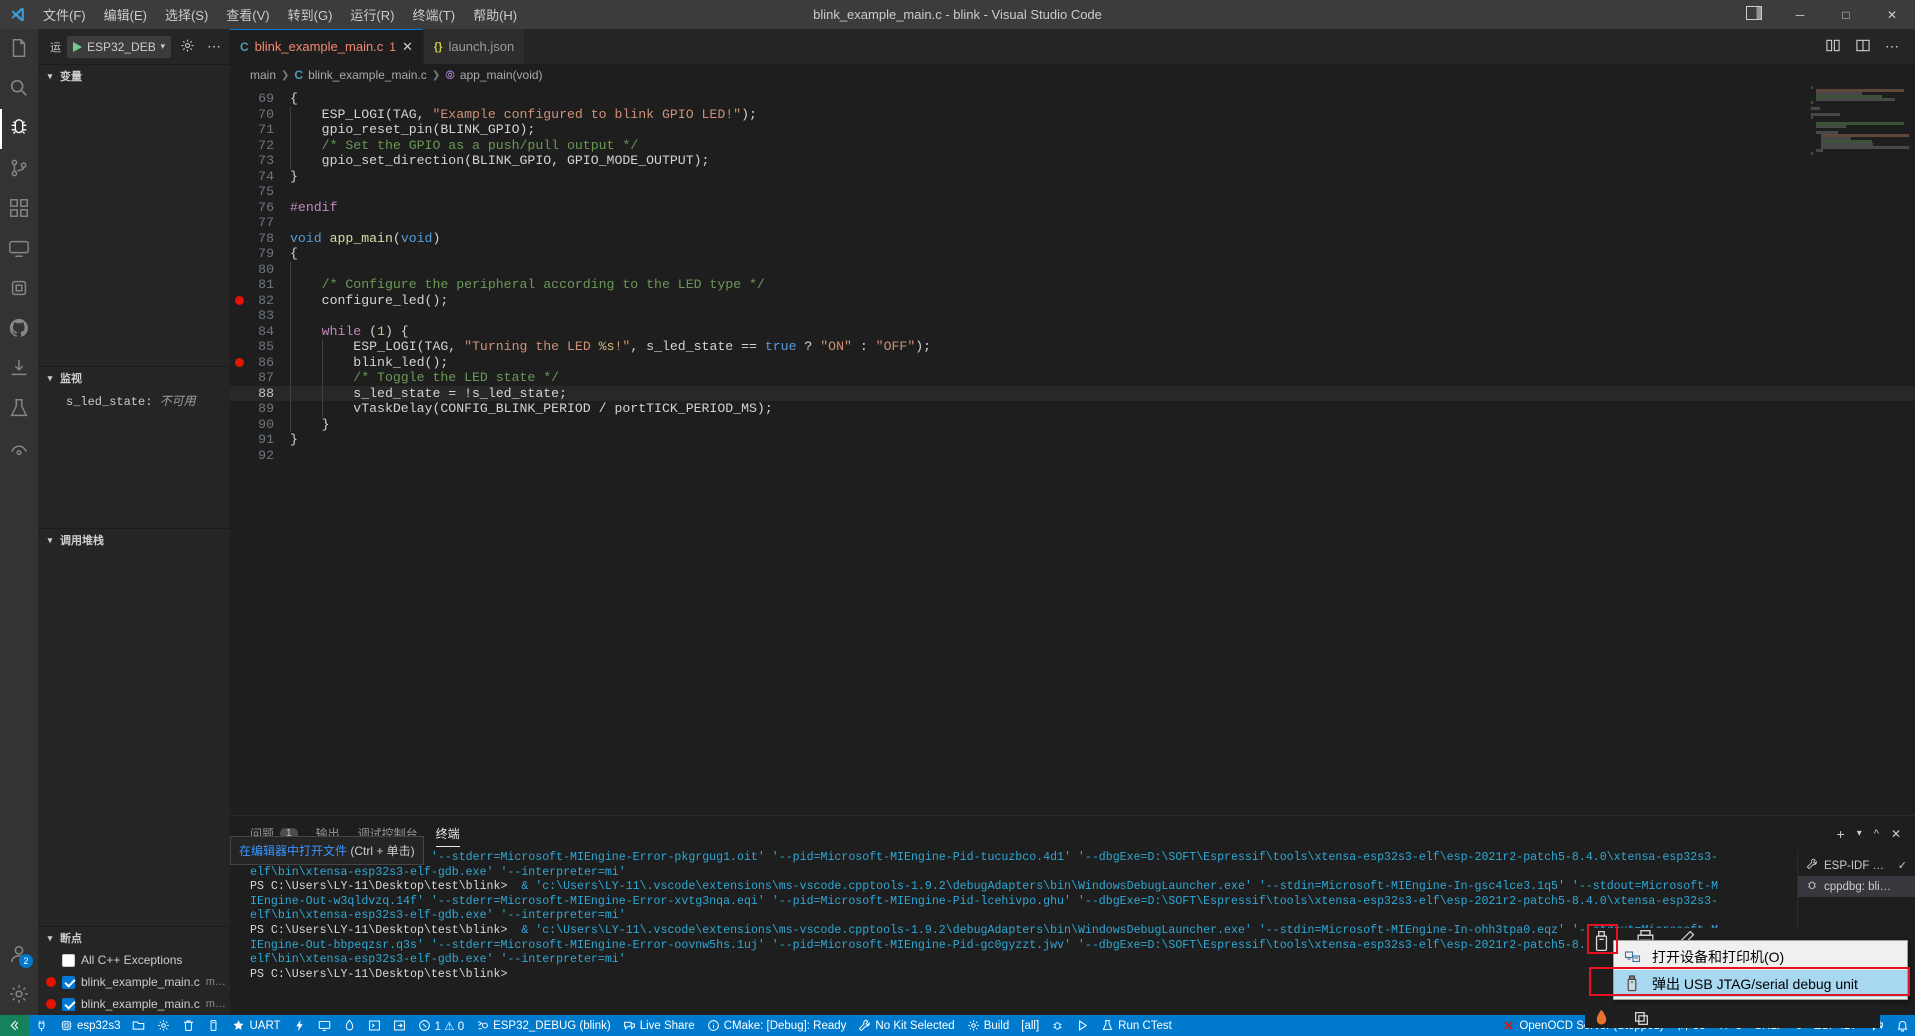  I want to click on status-cmake-kit: No Kit Selected, so click(906, 1025).